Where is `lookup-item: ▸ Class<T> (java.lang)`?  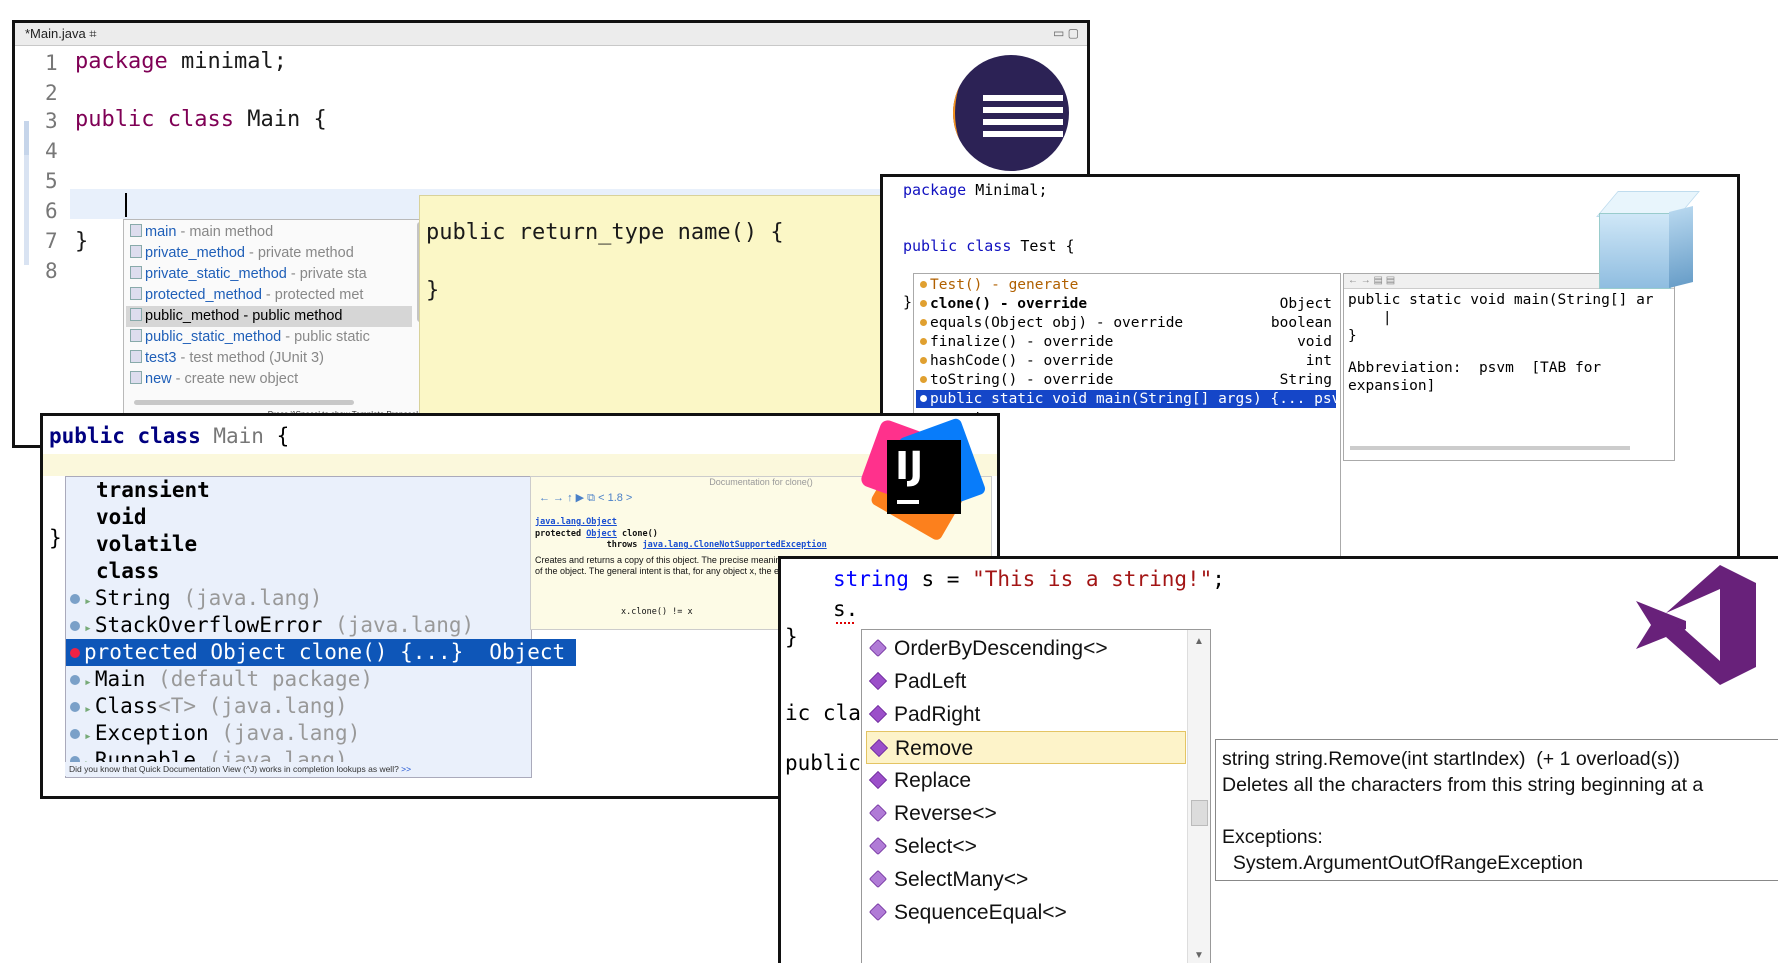
lookup-item: ▸ Class<T> (java.lang) is located at coordinates (298, 706).